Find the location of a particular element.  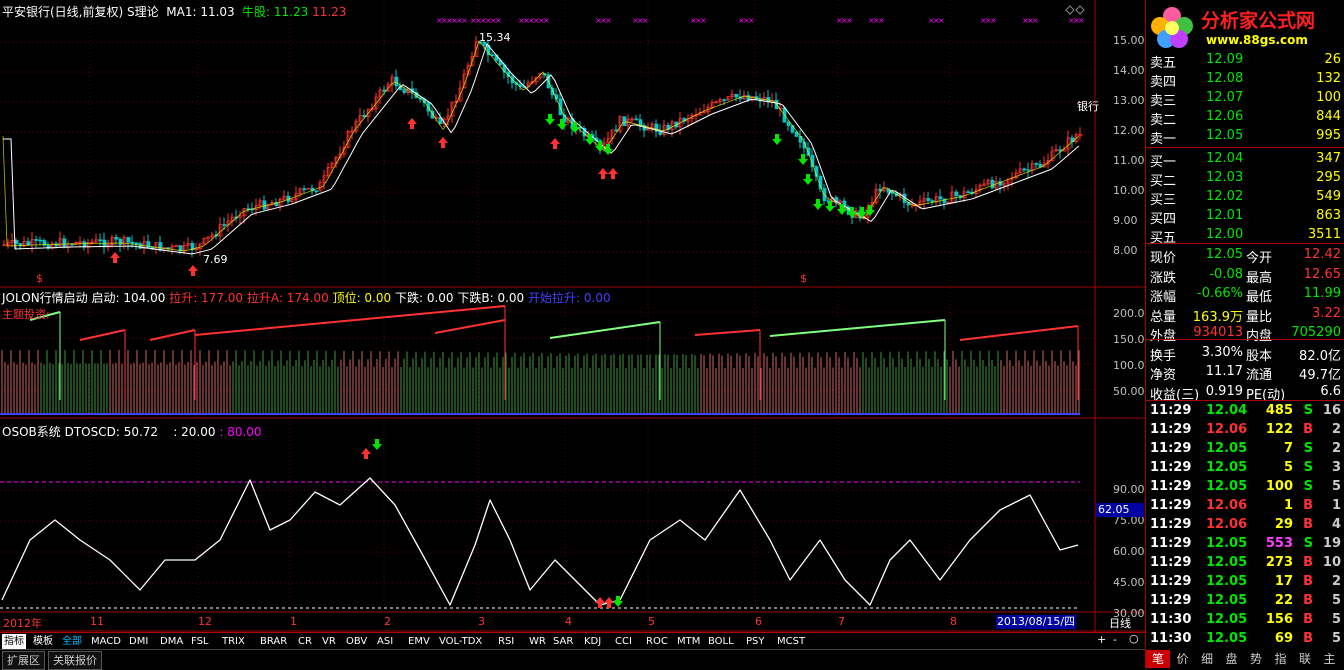

buy-level-price: 12.01 is located at coordinates (1225, 215).